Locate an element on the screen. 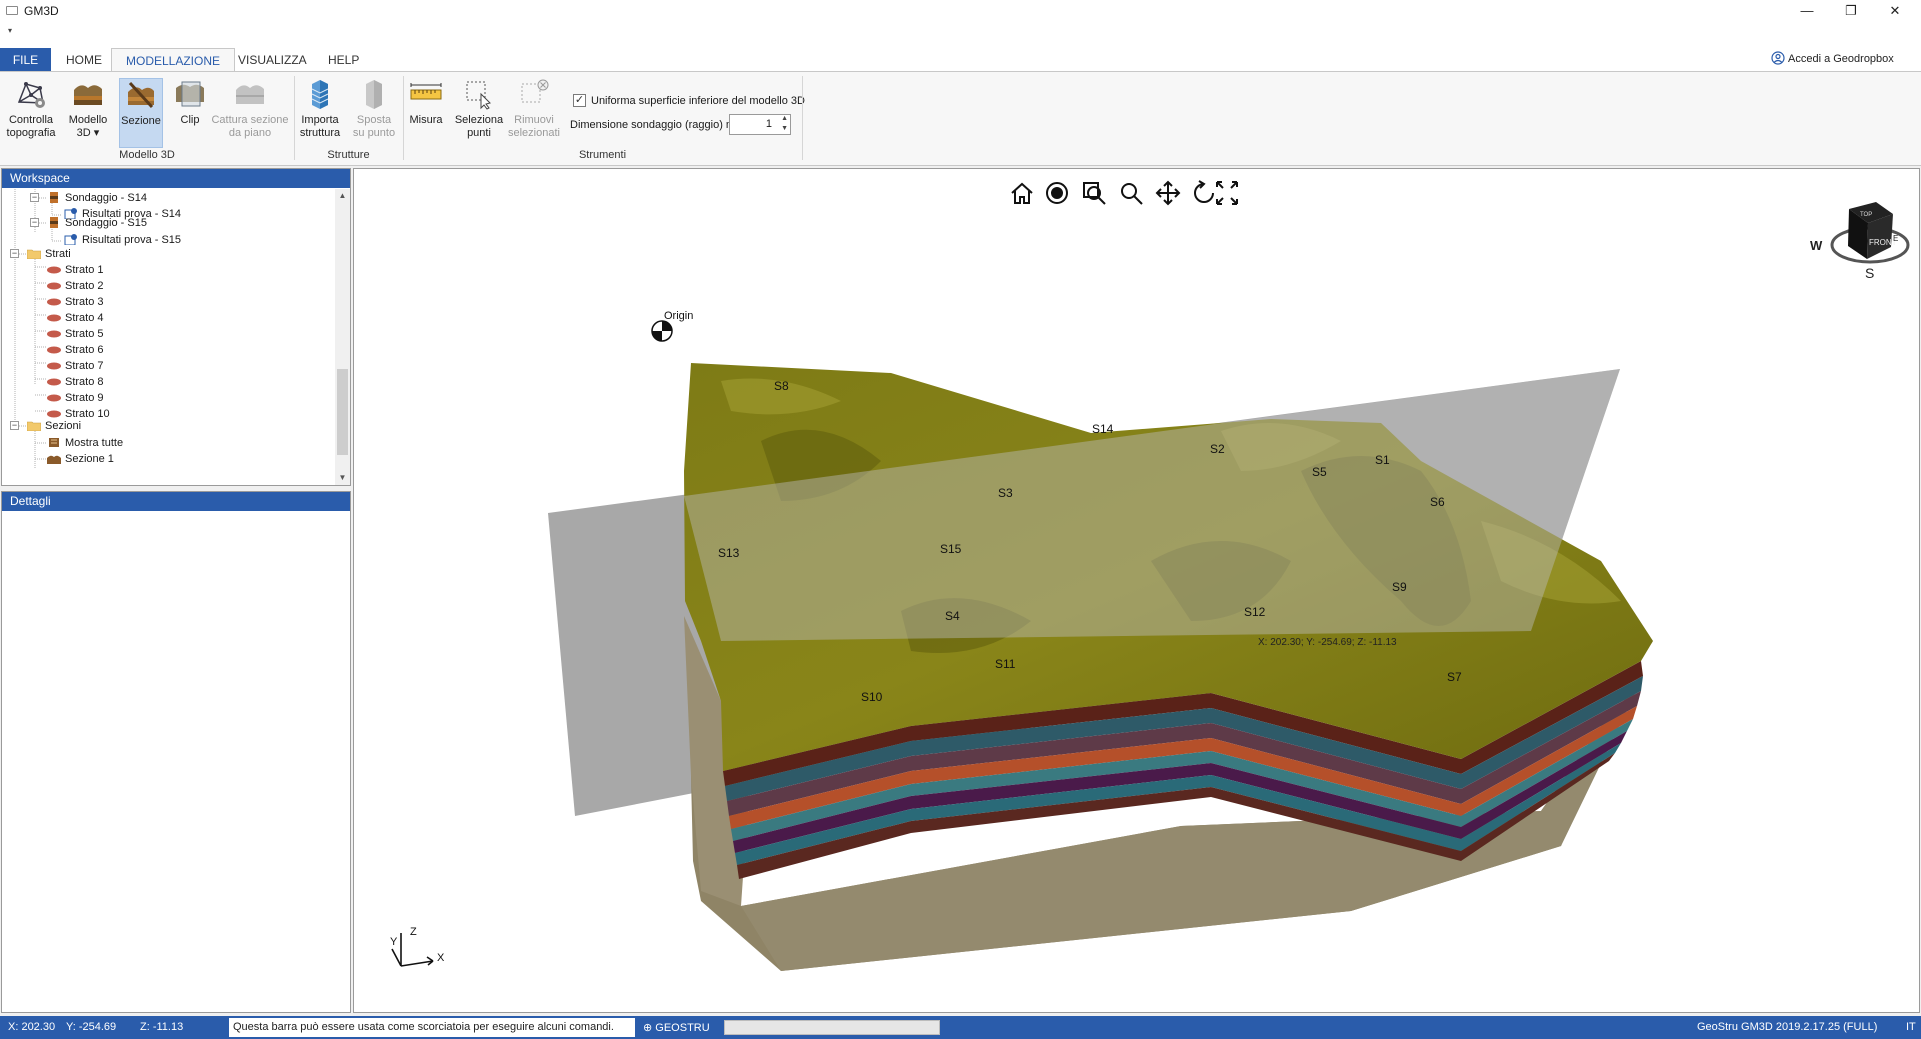  axis-y-label: Y is located at coordinates (394, 942).